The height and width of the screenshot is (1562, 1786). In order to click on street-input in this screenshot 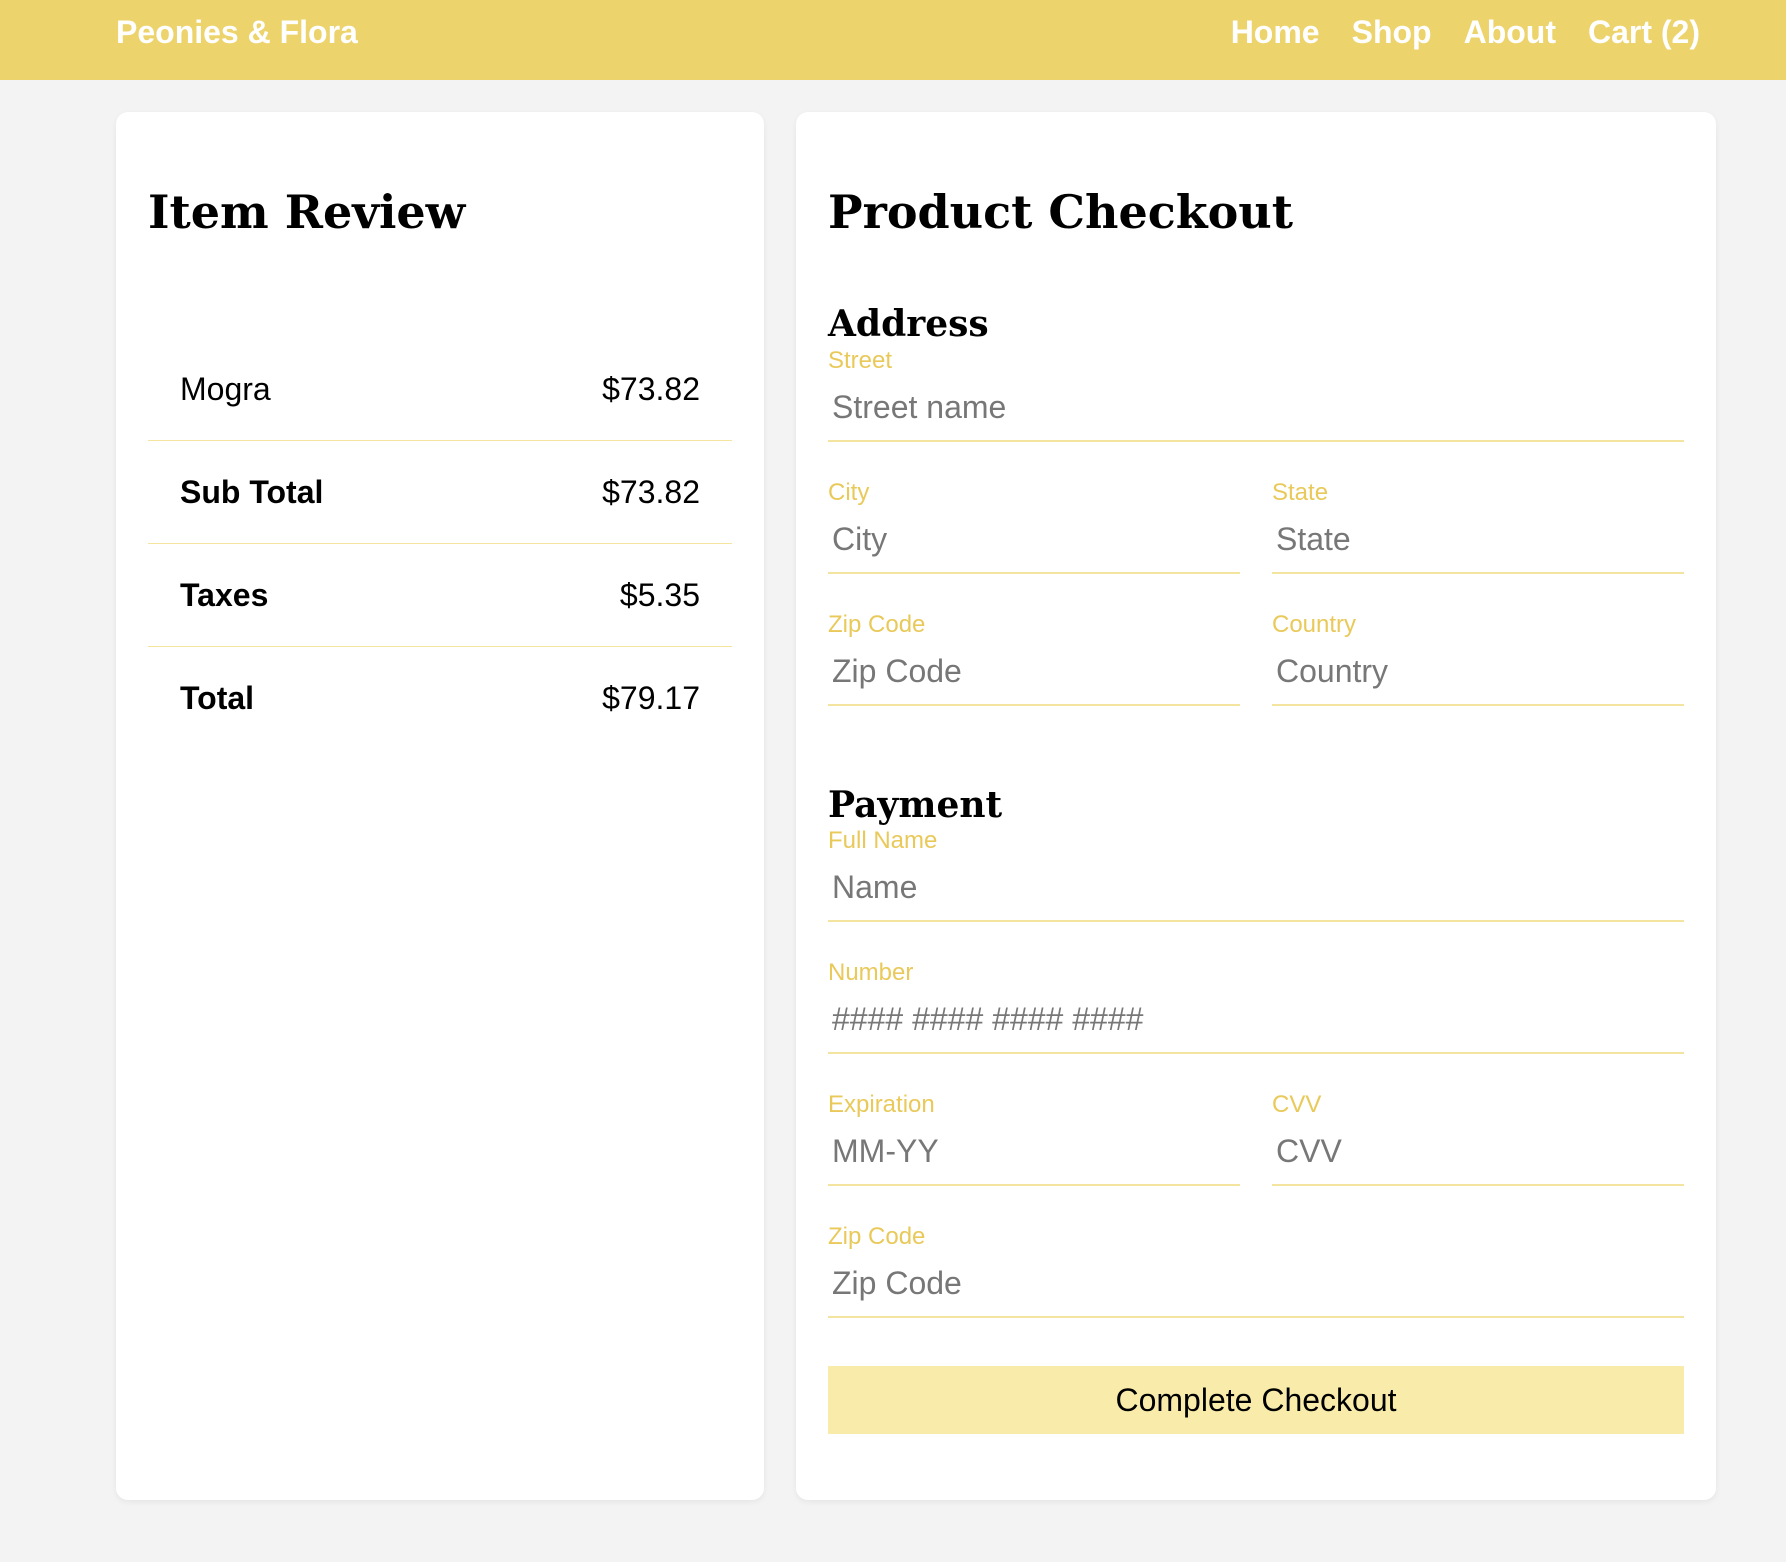, I will do `click(1256, 413)`.